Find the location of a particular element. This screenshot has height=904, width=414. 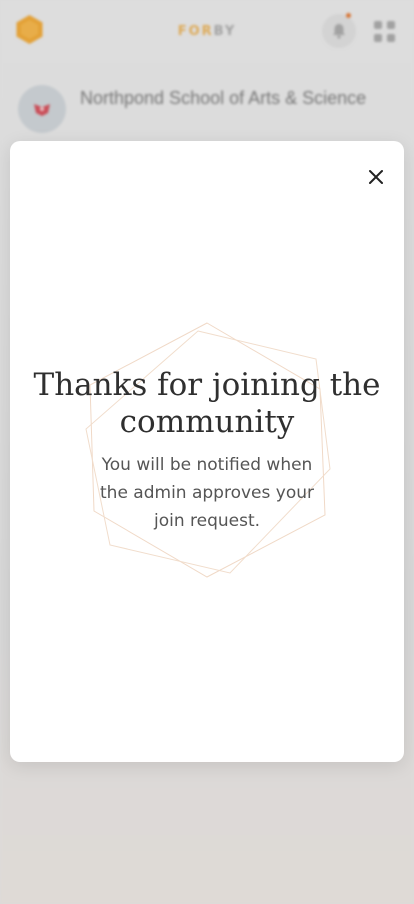

close-icon is located at coordinates (376, 177).